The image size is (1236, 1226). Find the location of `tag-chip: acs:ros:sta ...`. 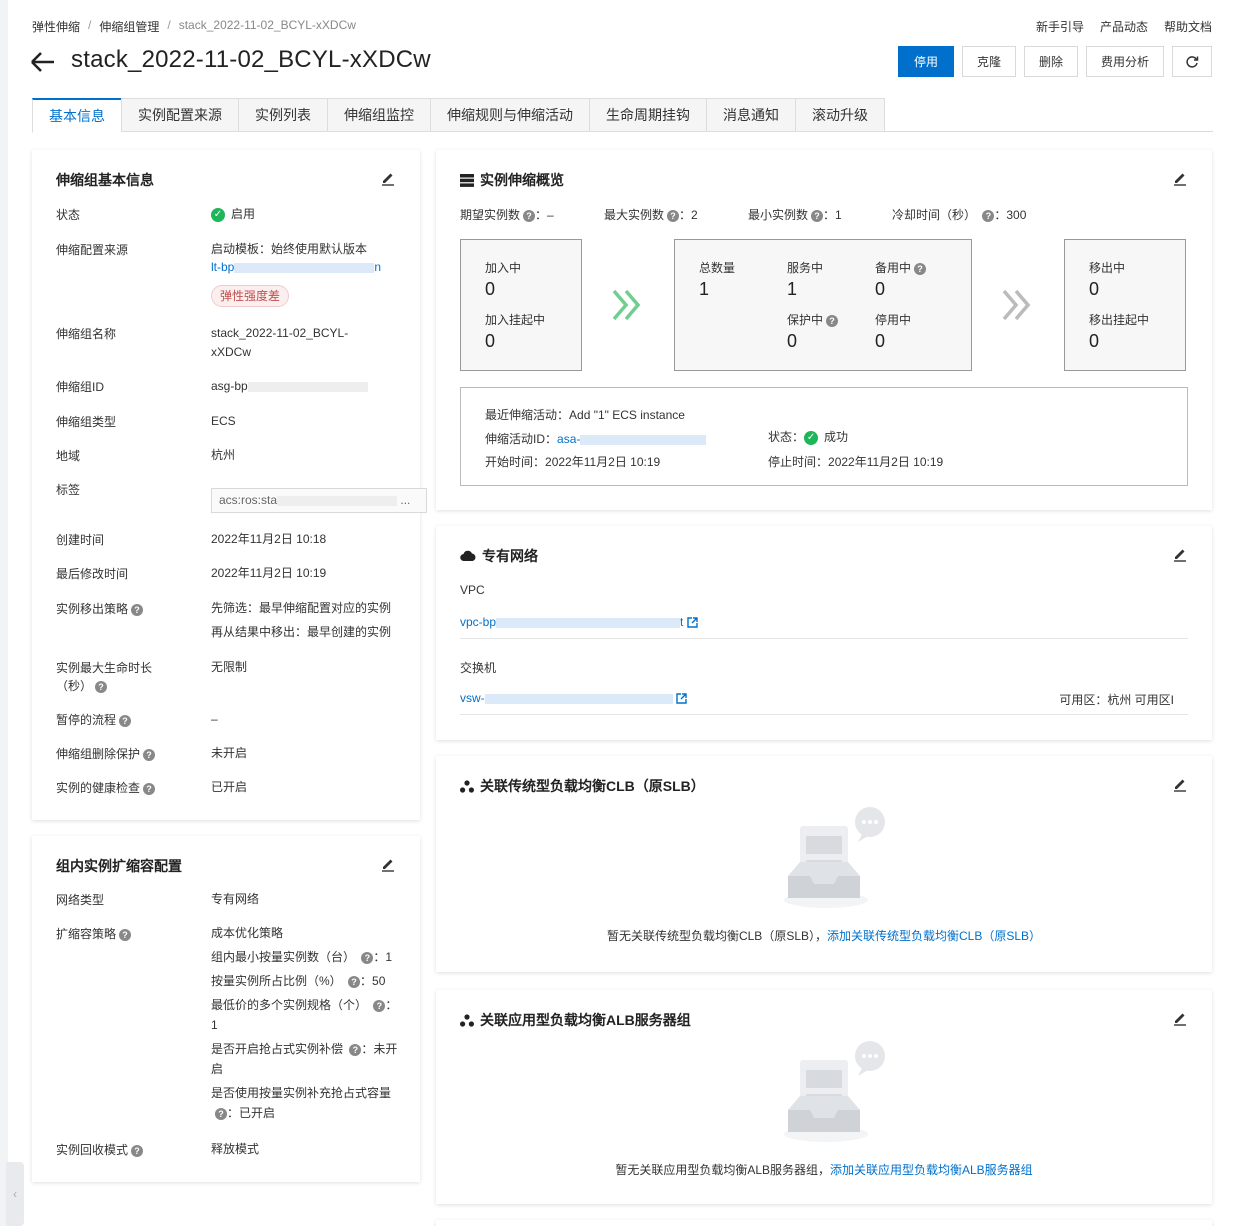

tag-chip: acs:ros:sta ... is located at coordinates (319, 500).